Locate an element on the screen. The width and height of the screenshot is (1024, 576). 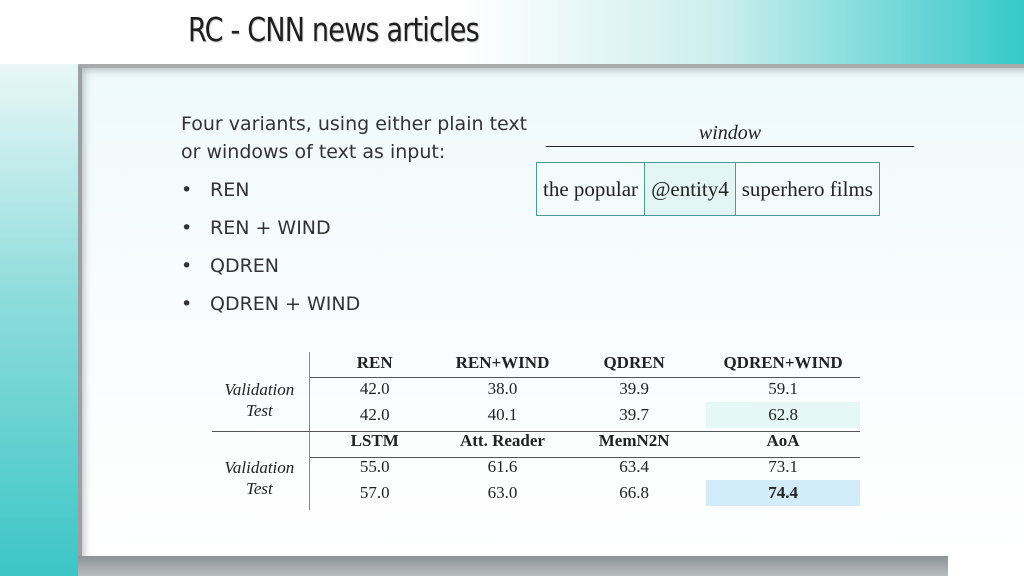
table-row: Test 57.0 63.0 66.8 74.4 is located at coordinates (536, 493).